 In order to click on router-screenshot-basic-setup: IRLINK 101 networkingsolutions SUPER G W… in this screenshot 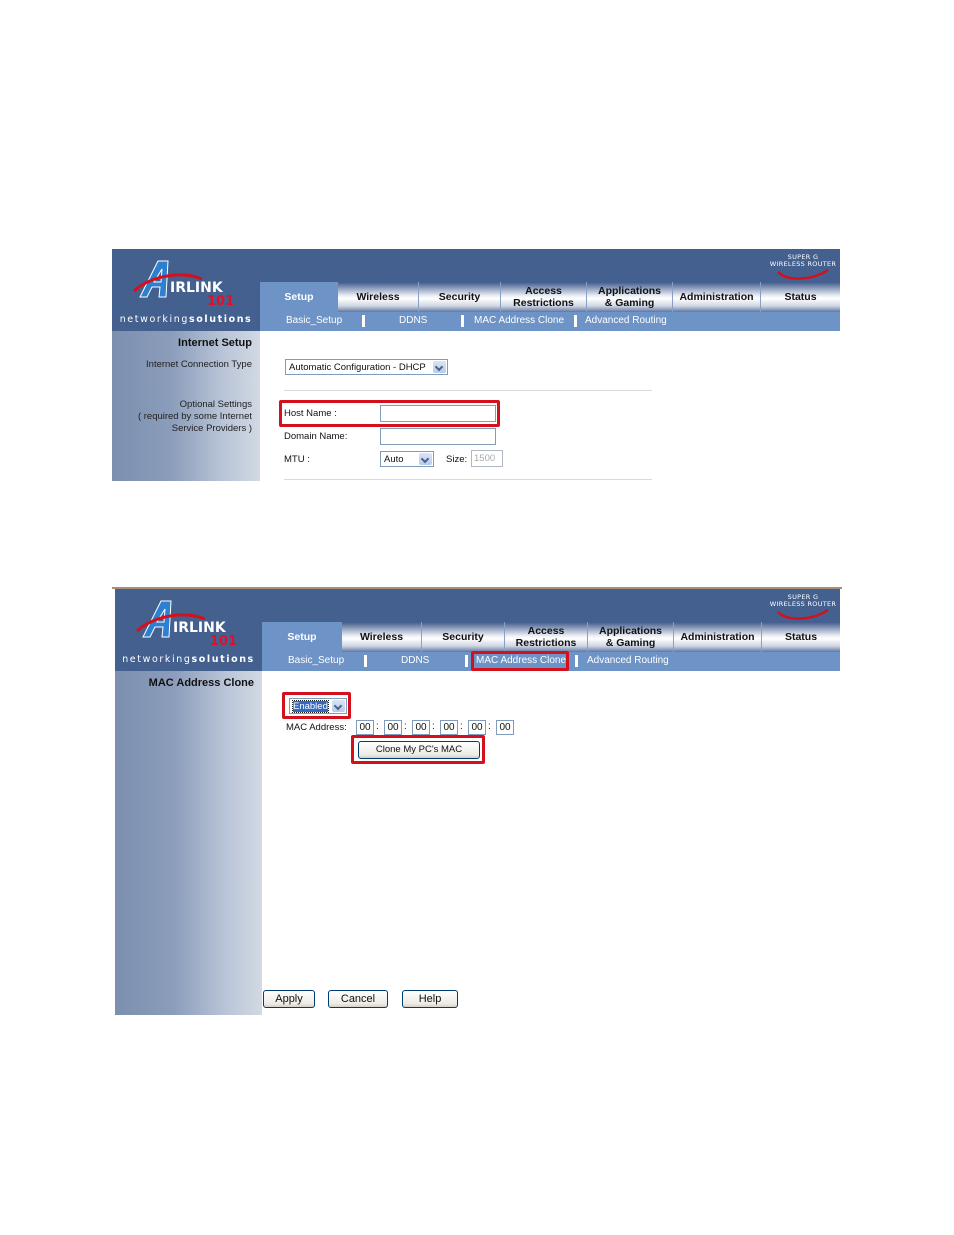, I will do `click(476, 365)`.